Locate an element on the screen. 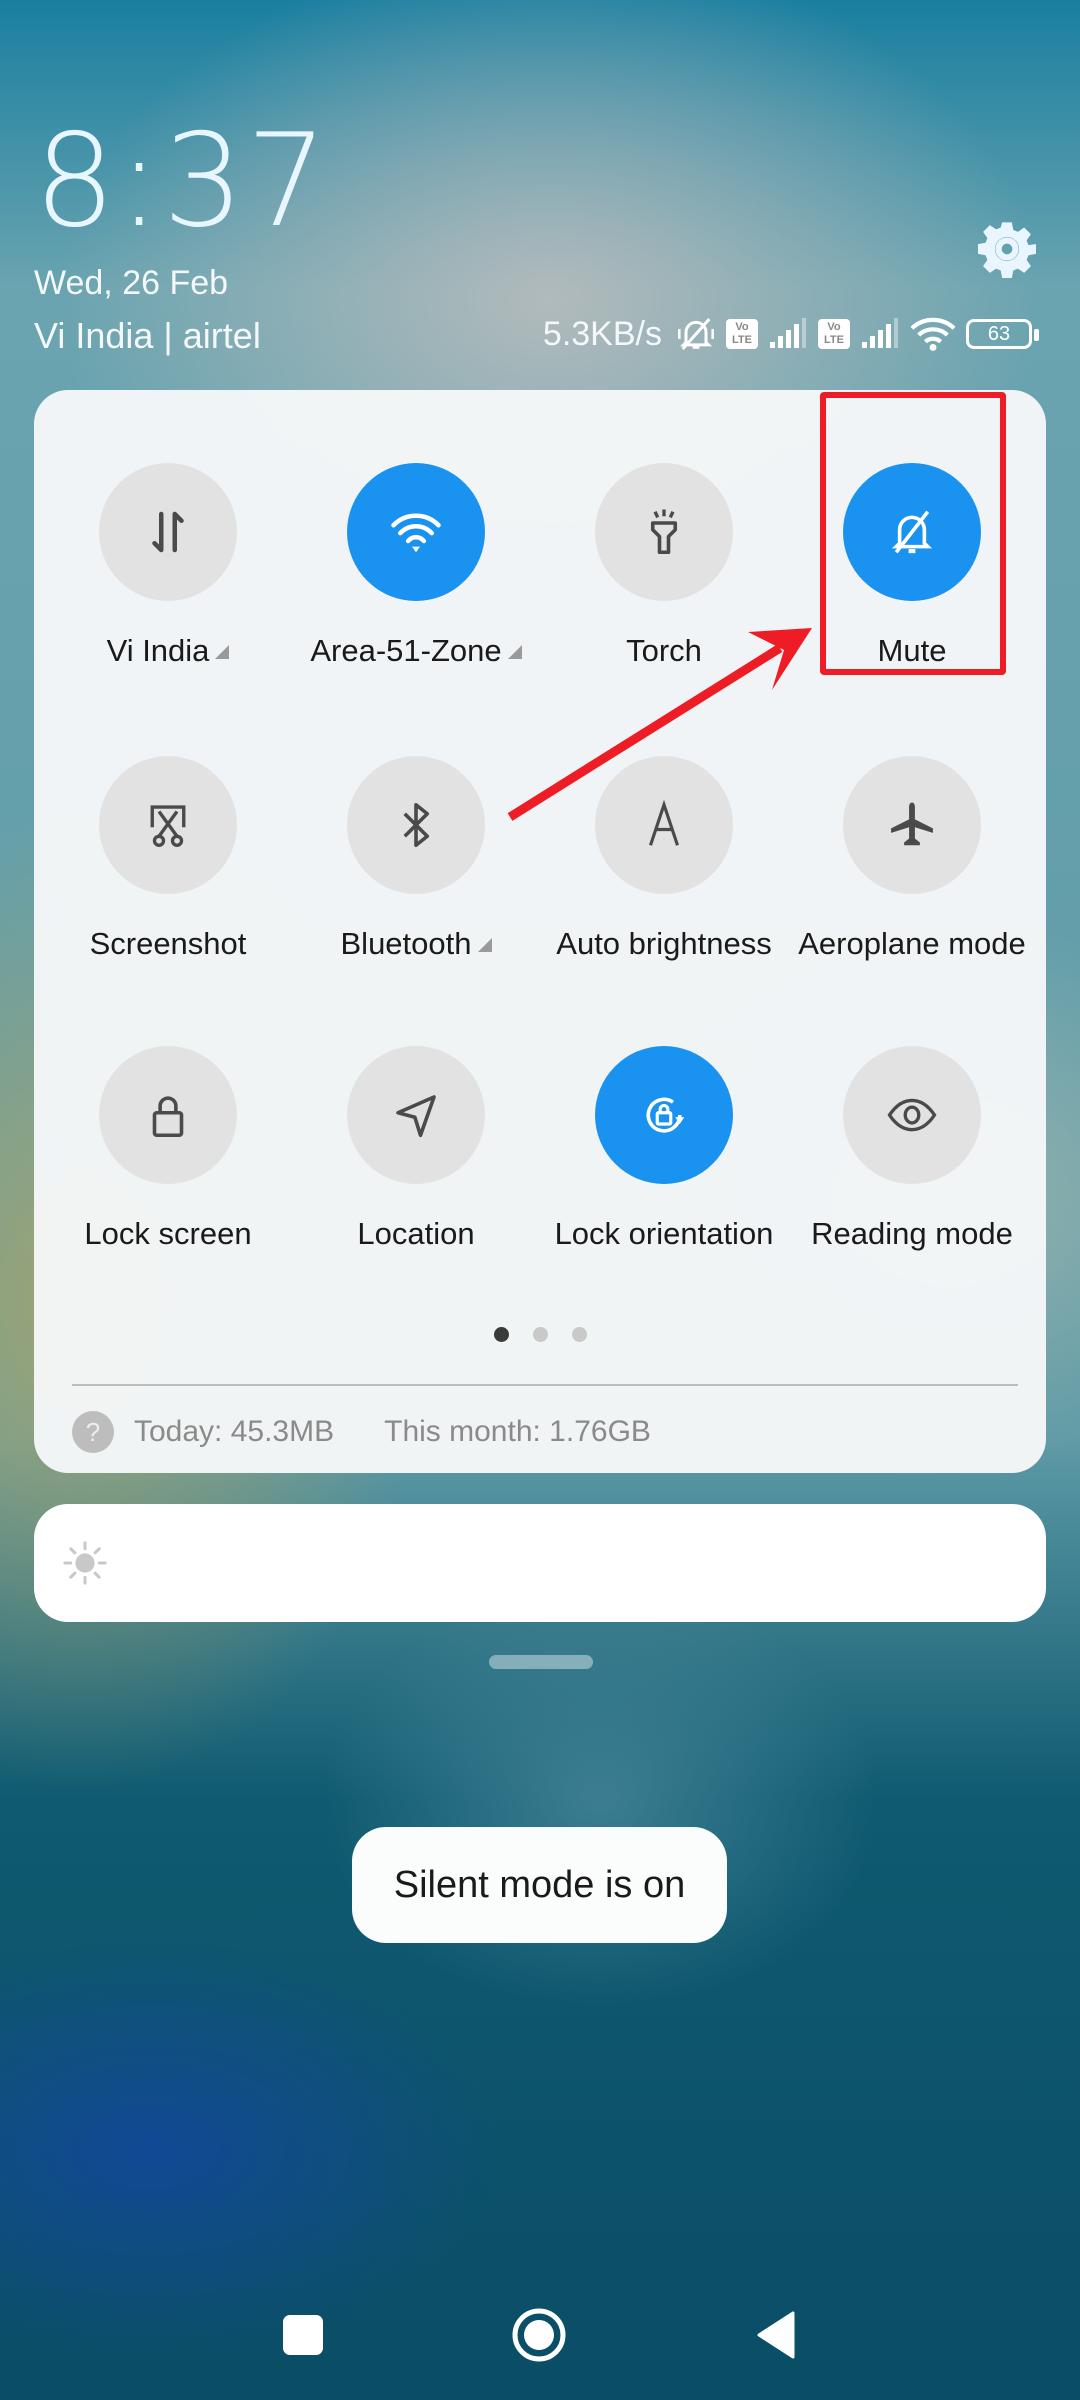 The width and height of the screenshot is (1080, 2400). tile-label: Area-51-Zone is located at coordinates (416, 651).